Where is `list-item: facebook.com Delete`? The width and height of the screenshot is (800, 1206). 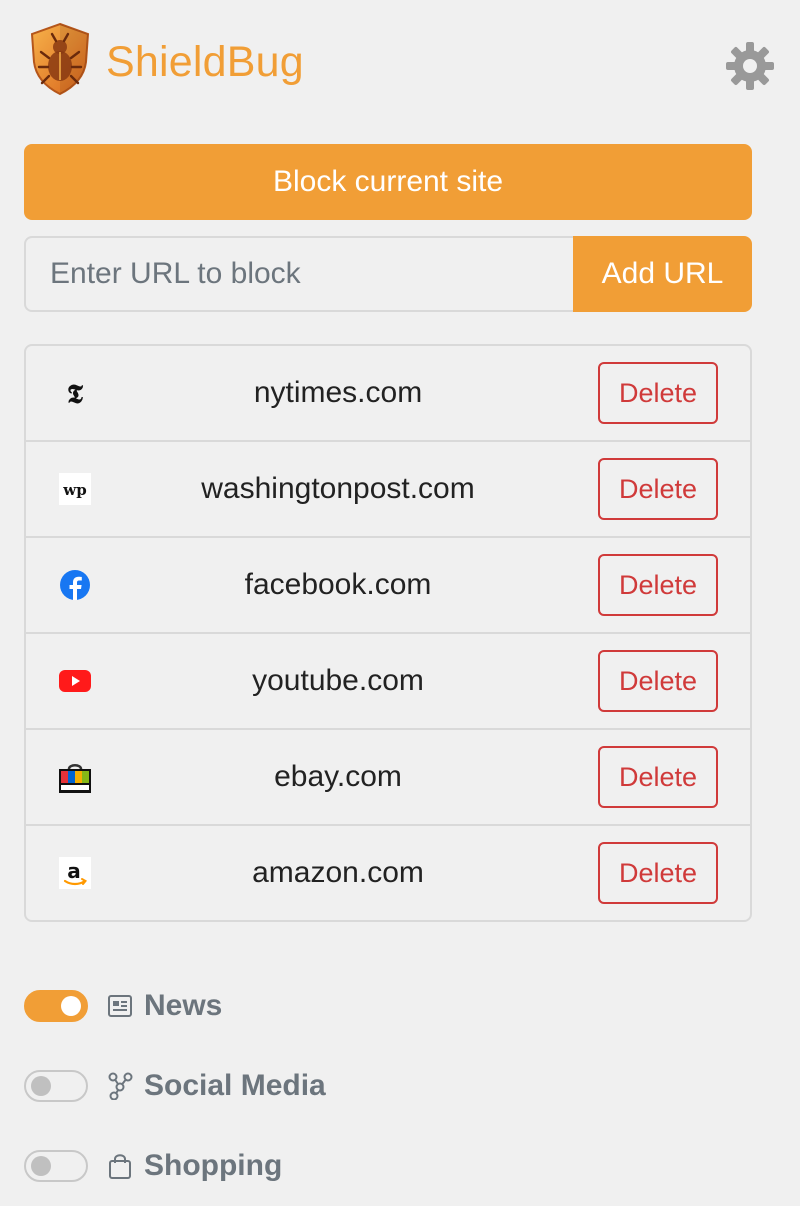
list-item: facebook.com Delete is located at coordinates (388, 586).